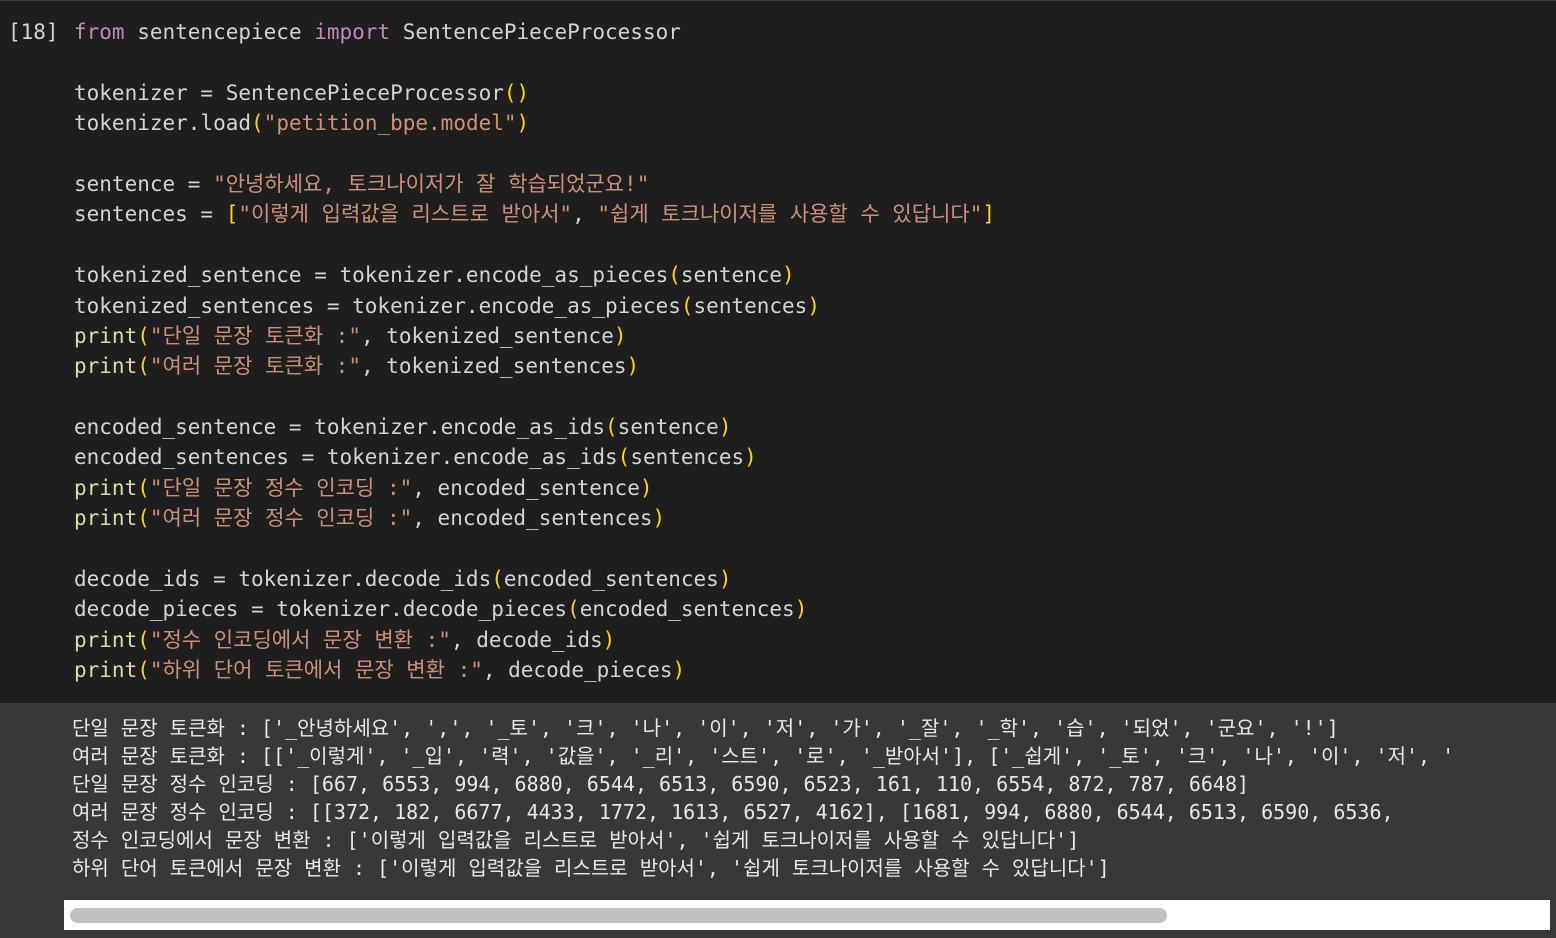 The image size is (1556, 938). What do you see at coordinates (487, 335) in the screenshot?
I see `code-token: , tokenized_sentence` at bounding box center [487, 335].